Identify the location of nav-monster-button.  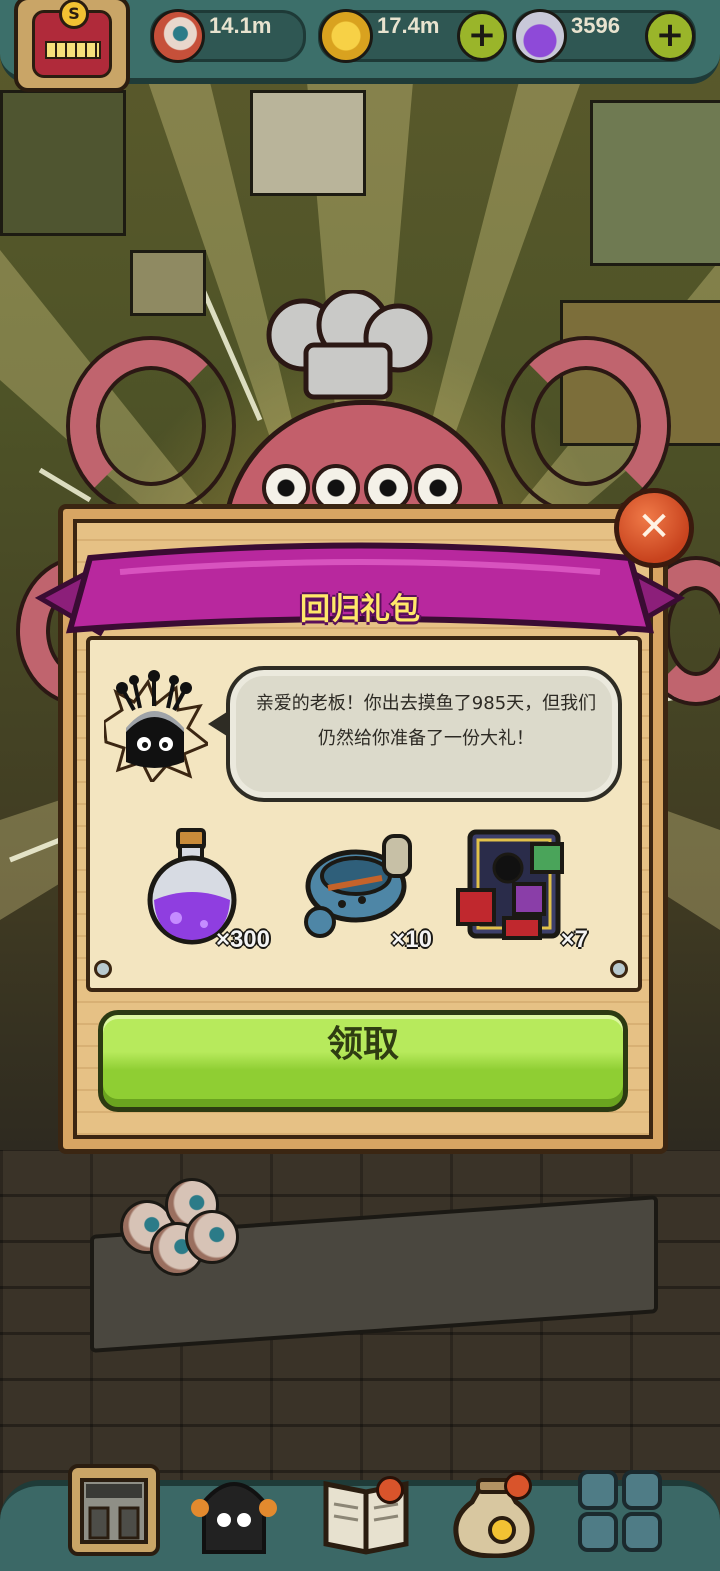
(234, 1510).